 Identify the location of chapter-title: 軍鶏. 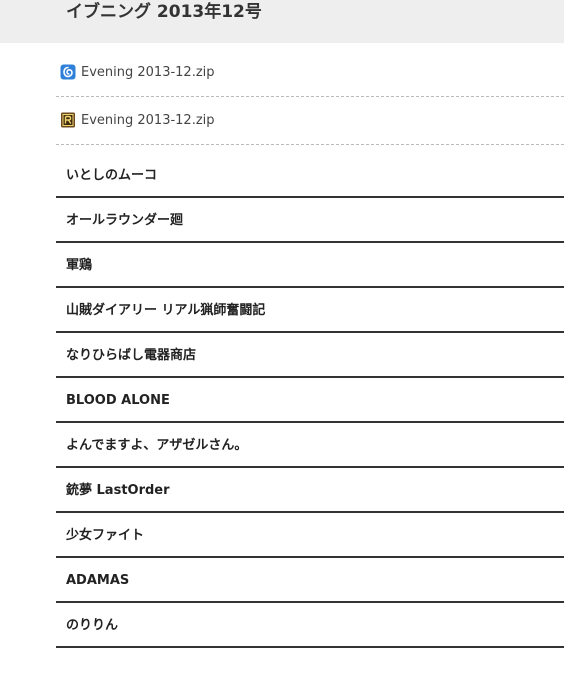
(79, 265).